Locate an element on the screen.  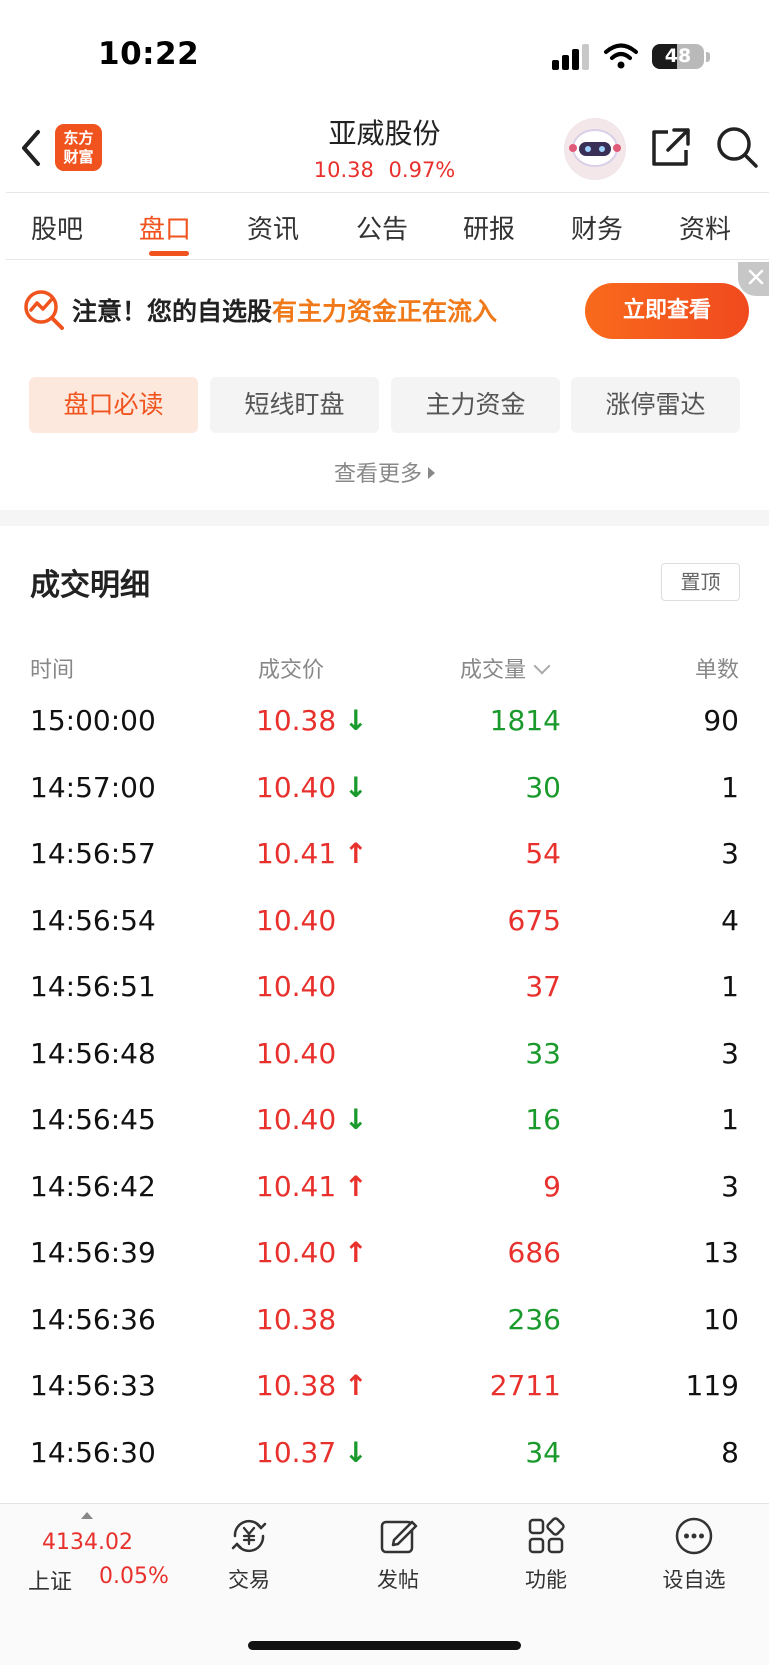
nav-add-watchlist-label: 设自选 is located at coordinates (694, 1580).